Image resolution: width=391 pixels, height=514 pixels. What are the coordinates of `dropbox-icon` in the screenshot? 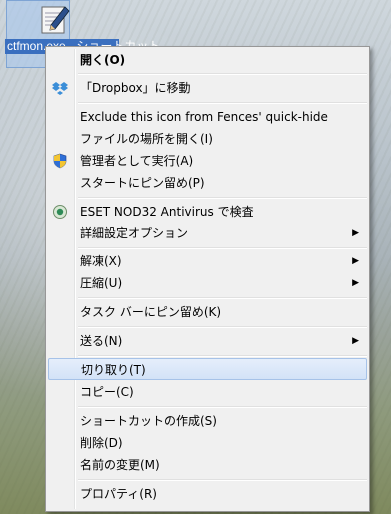 It's located at (60, 88).